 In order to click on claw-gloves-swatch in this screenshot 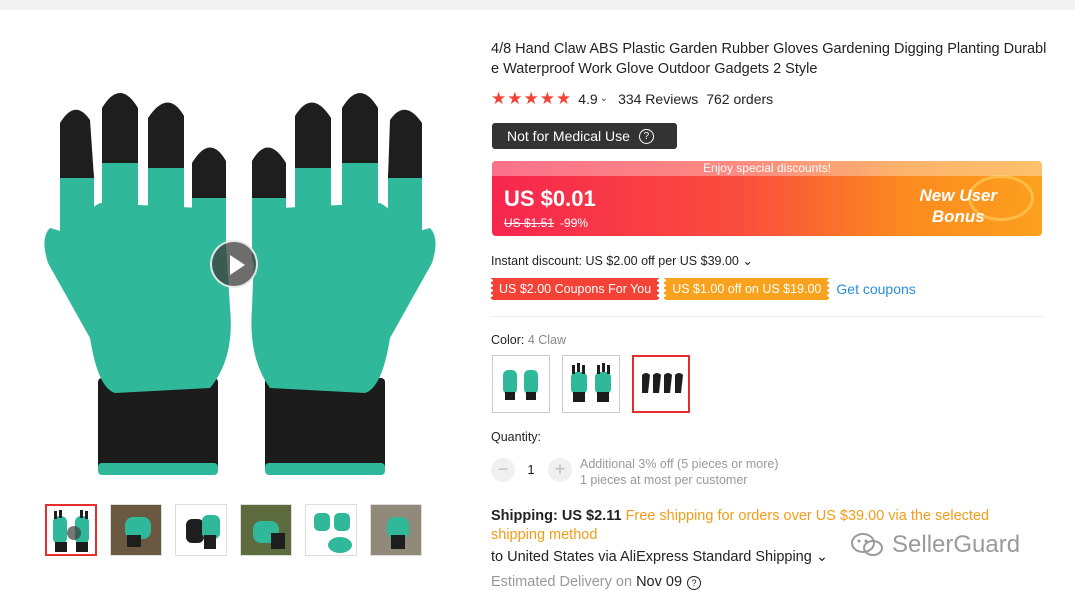, I will do `click(591, 382)`.